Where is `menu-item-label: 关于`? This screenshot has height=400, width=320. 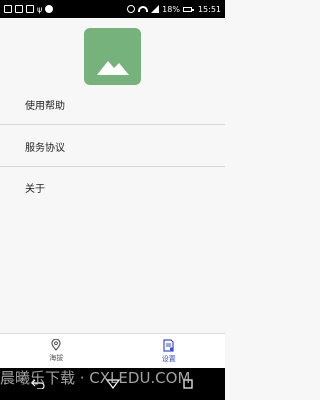 menu-item-label: 关于 is located at coordinates (35, 189).